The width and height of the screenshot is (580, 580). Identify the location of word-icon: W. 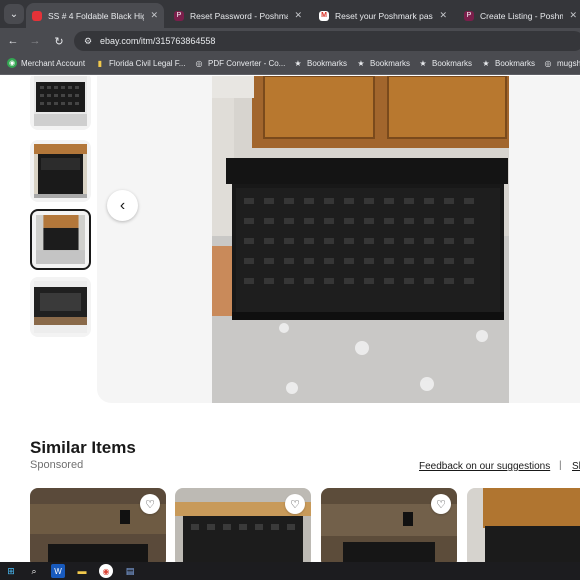
(58, 571).